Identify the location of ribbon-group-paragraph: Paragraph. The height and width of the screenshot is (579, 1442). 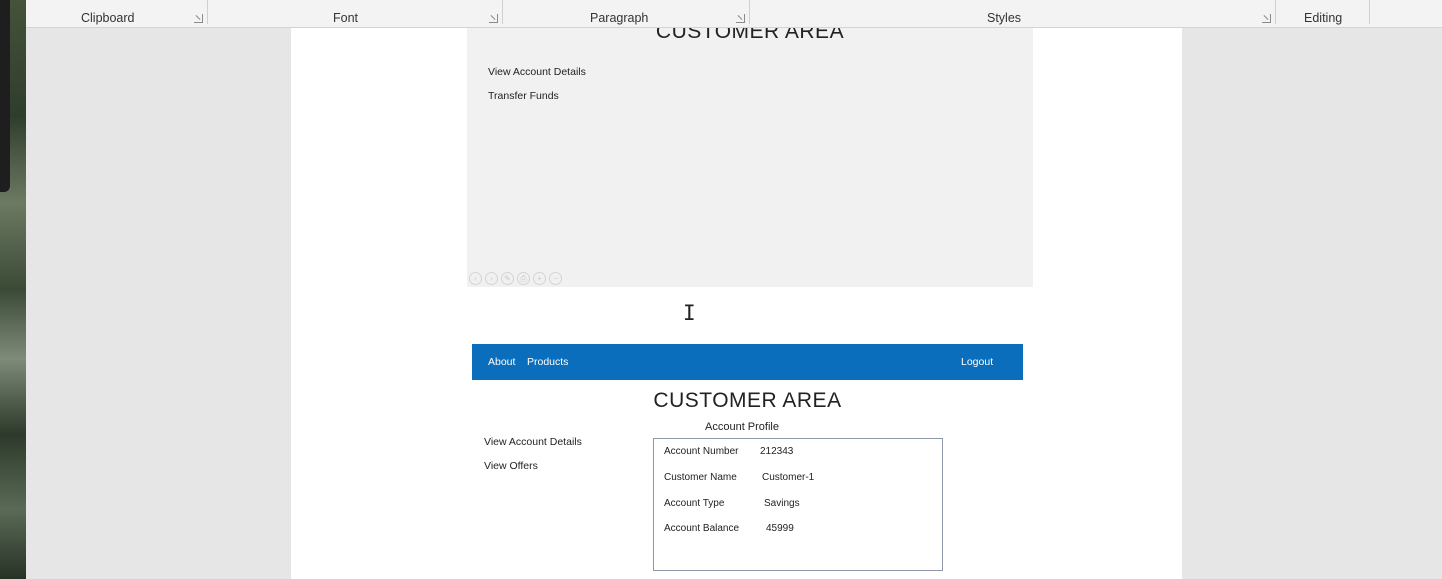
(619, 18).